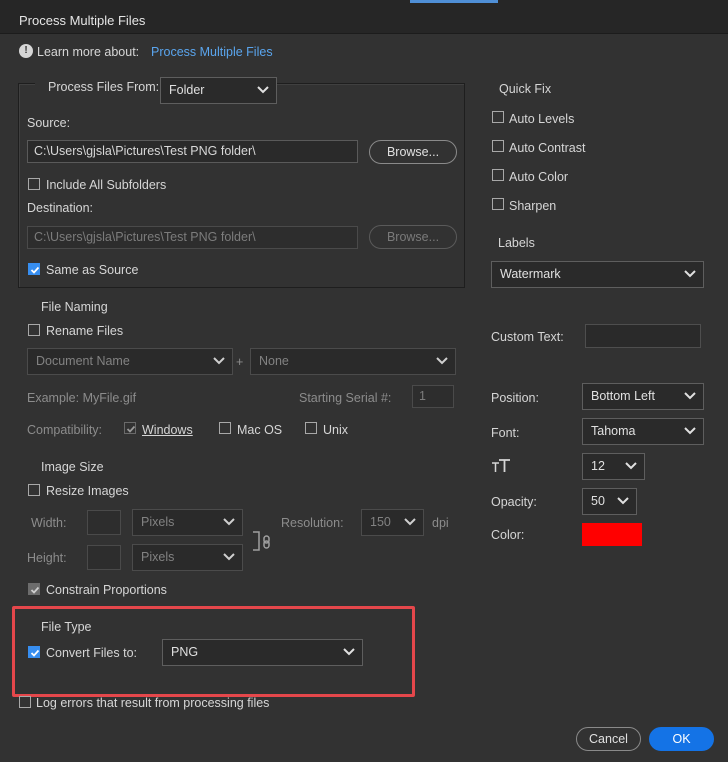 The height and width of the screenshot is (762, 728). What do you see at coordinates (542, 119) in the screenshot?
I see `auto-levels-label: Auto Levels` at bounding box center [542, 119].